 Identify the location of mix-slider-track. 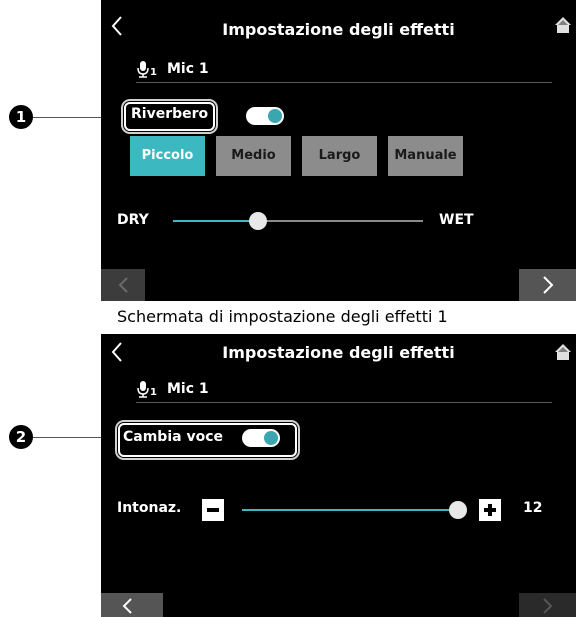
(340, 221).